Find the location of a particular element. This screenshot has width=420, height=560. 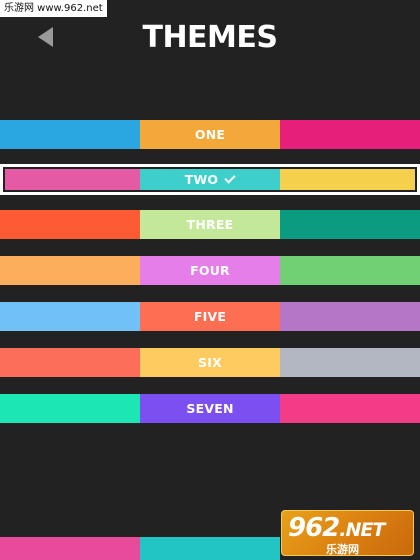

theme-swatch-mid: FOUR is located at coordinates (210, 270).